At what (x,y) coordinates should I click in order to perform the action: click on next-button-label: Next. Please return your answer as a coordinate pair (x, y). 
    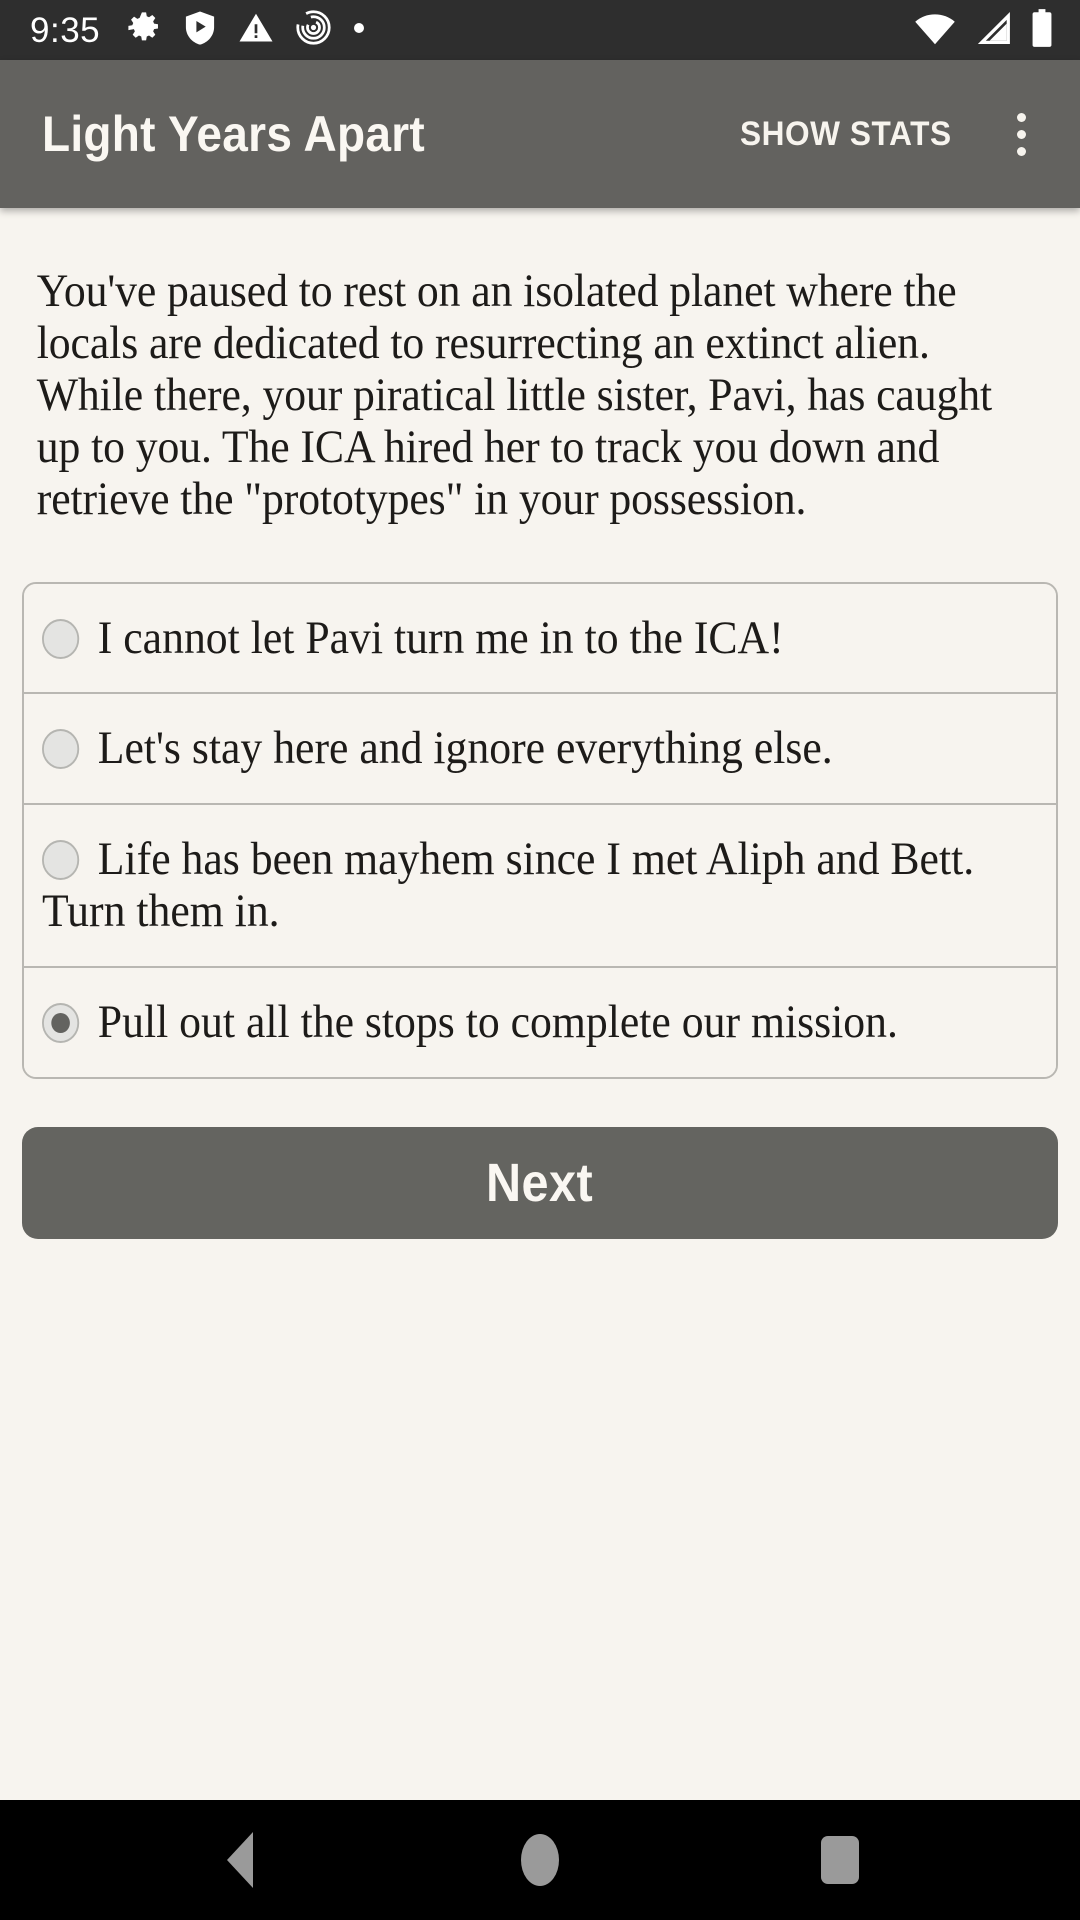
    Looking at the image, I should click on (540, 1182).